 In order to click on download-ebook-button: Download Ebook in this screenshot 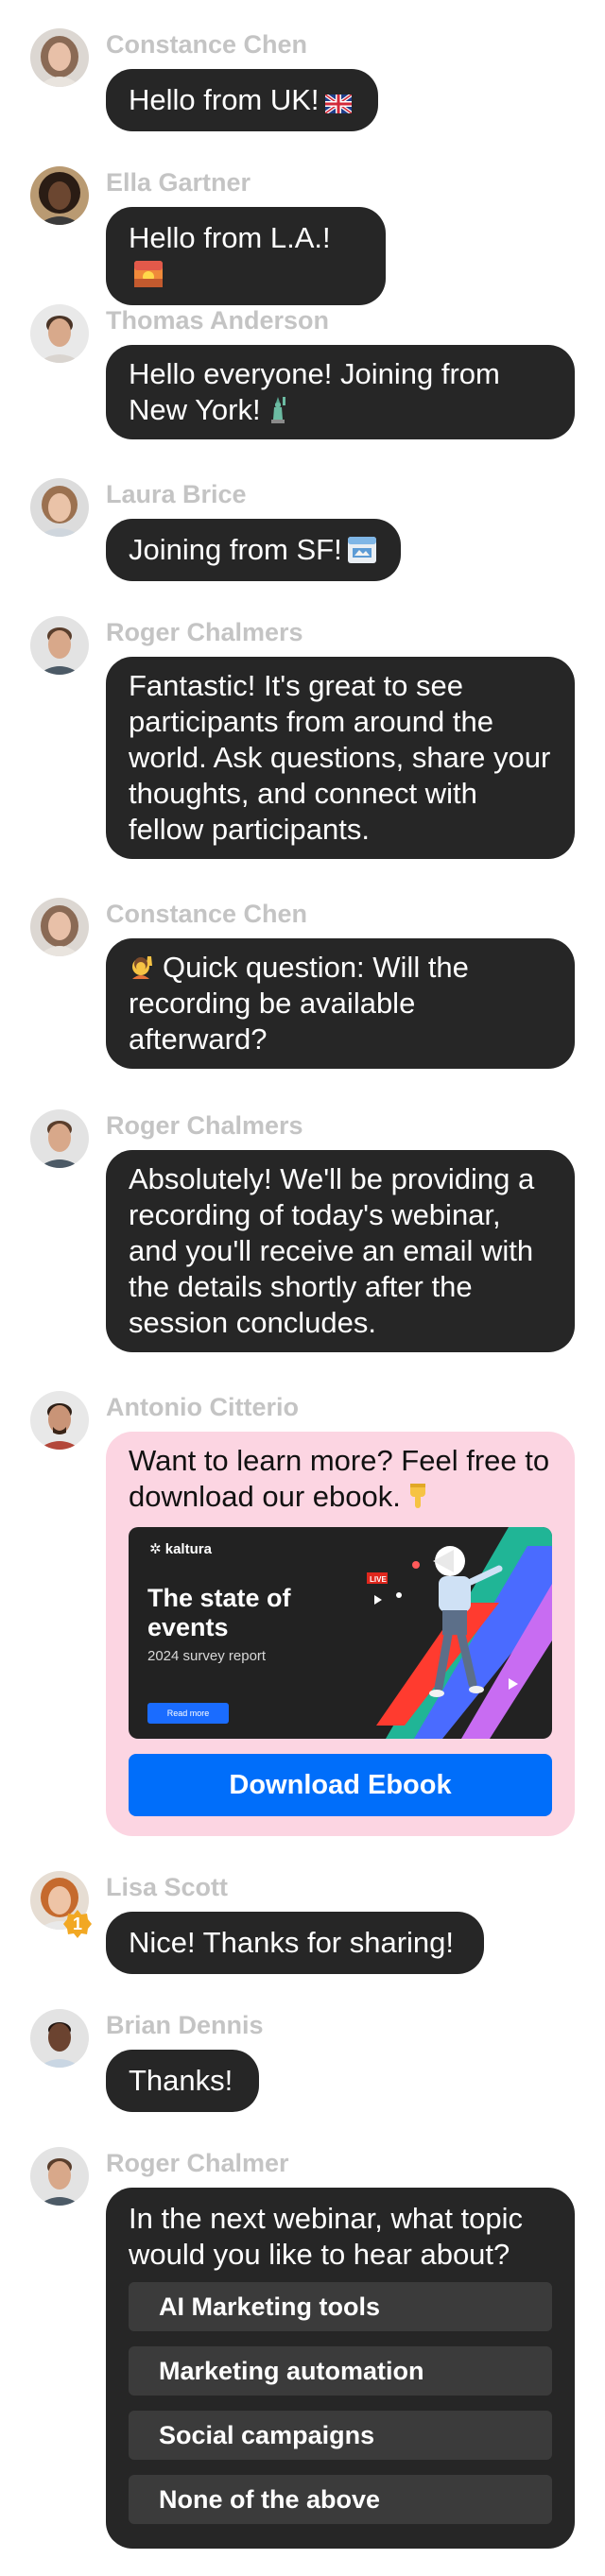, I will do `click(341, 1785)`.